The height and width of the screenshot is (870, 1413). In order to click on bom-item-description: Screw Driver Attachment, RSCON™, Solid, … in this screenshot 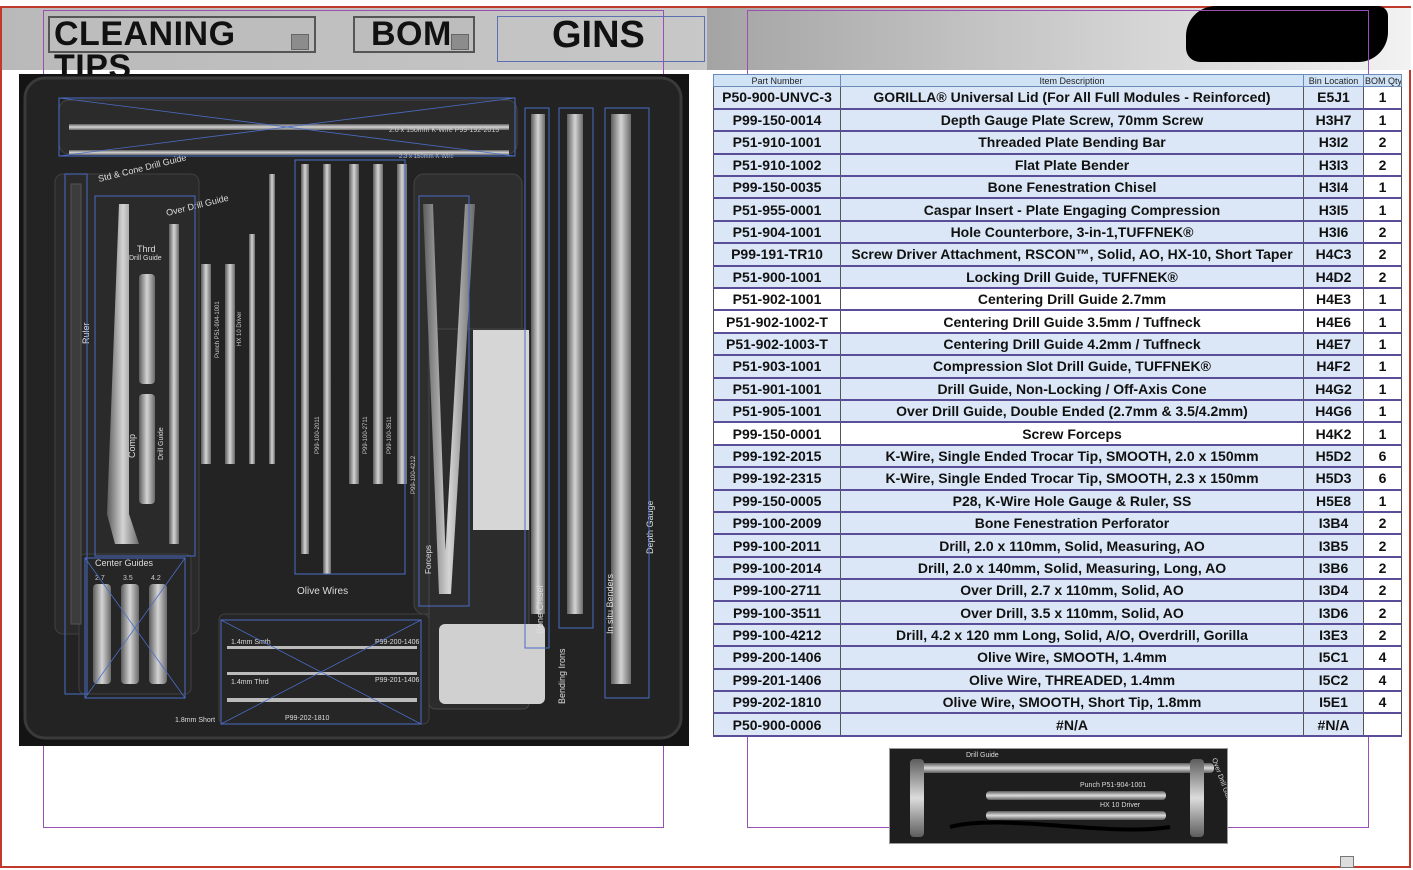, I will do `click(1072, 254)`.